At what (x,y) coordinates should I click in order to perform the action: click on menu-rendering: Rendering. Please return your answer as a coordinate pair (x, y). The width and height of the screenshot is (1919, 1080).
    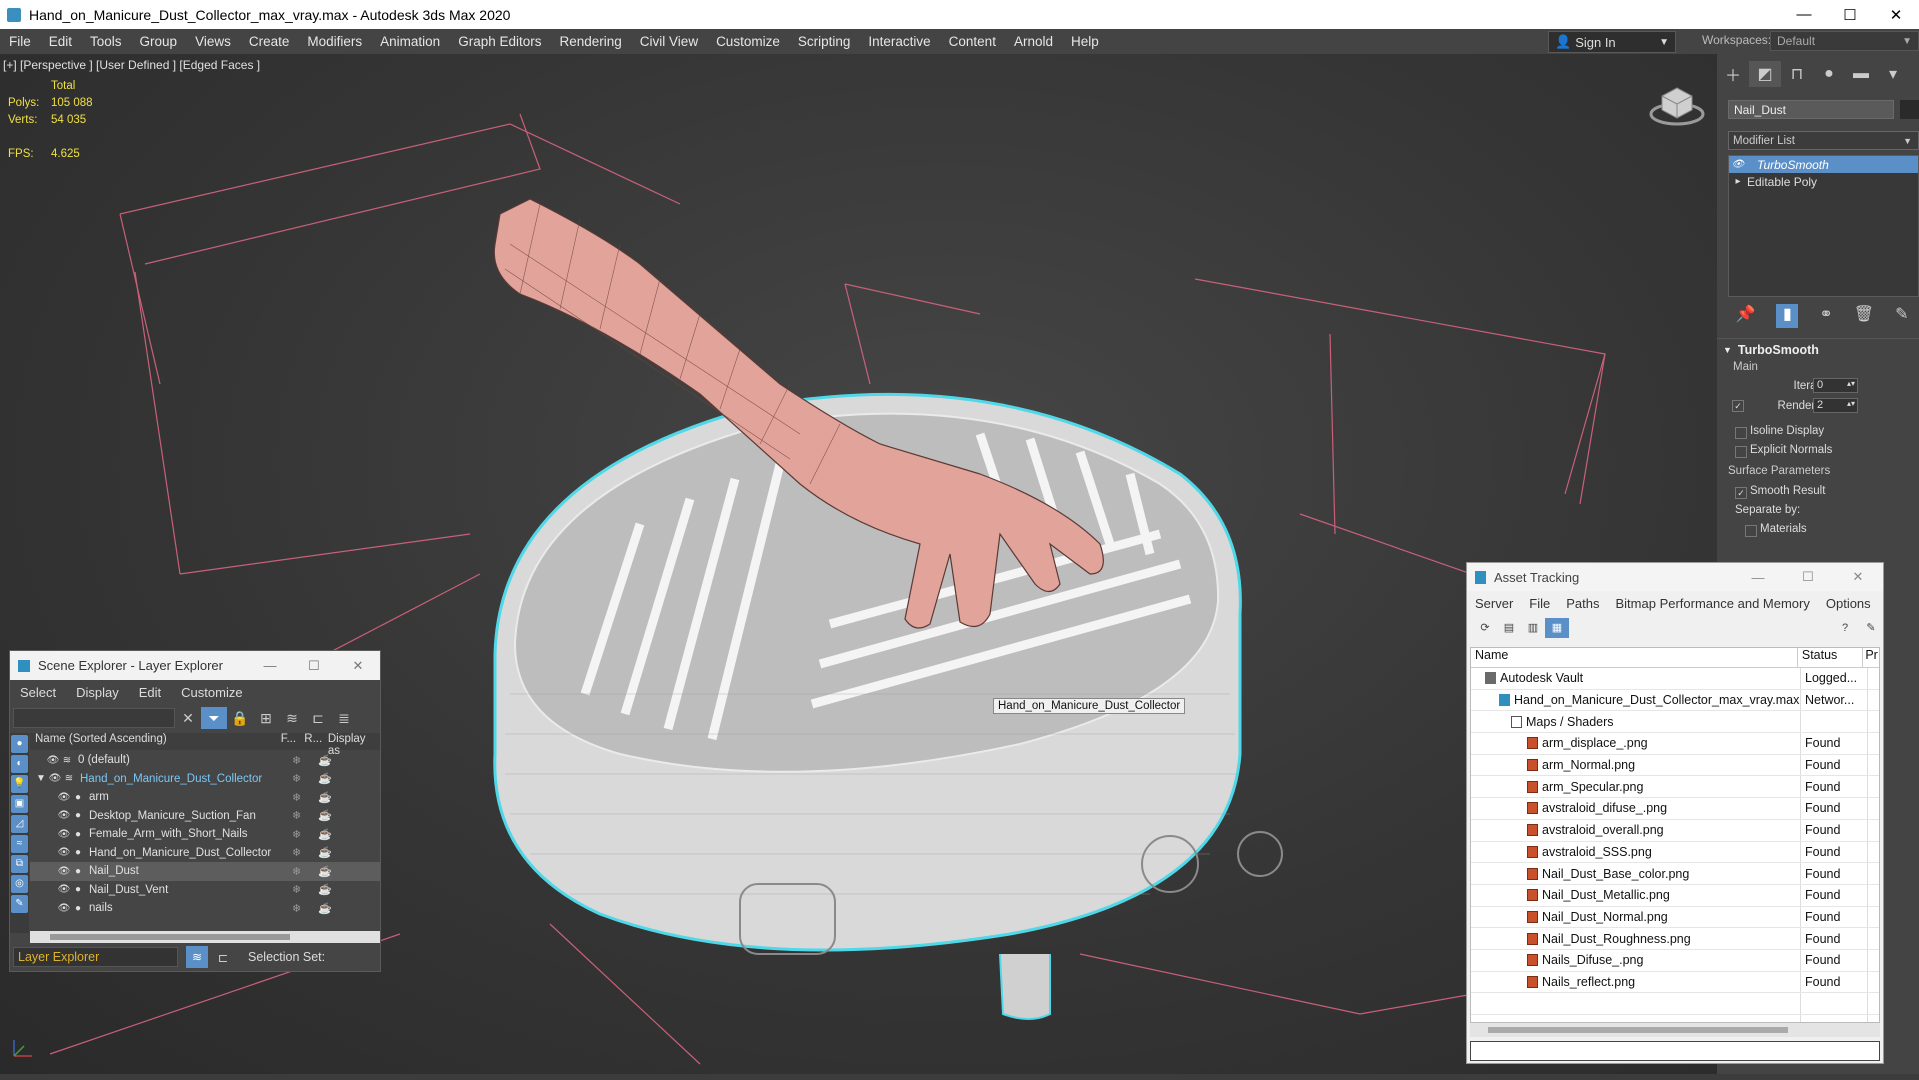
    Looking at the image, I should click on (591, 41).